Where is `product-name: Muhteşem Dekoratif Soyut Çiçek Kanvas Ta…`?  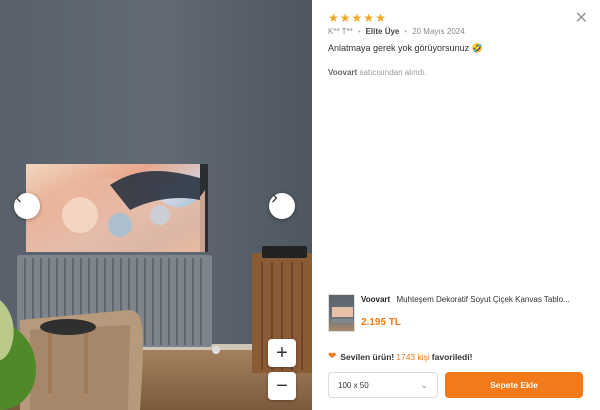 product-name: Muhteşem Dekoratif Soyut Çiçek Kanvas Ta… is located at coordinates (483, 299).